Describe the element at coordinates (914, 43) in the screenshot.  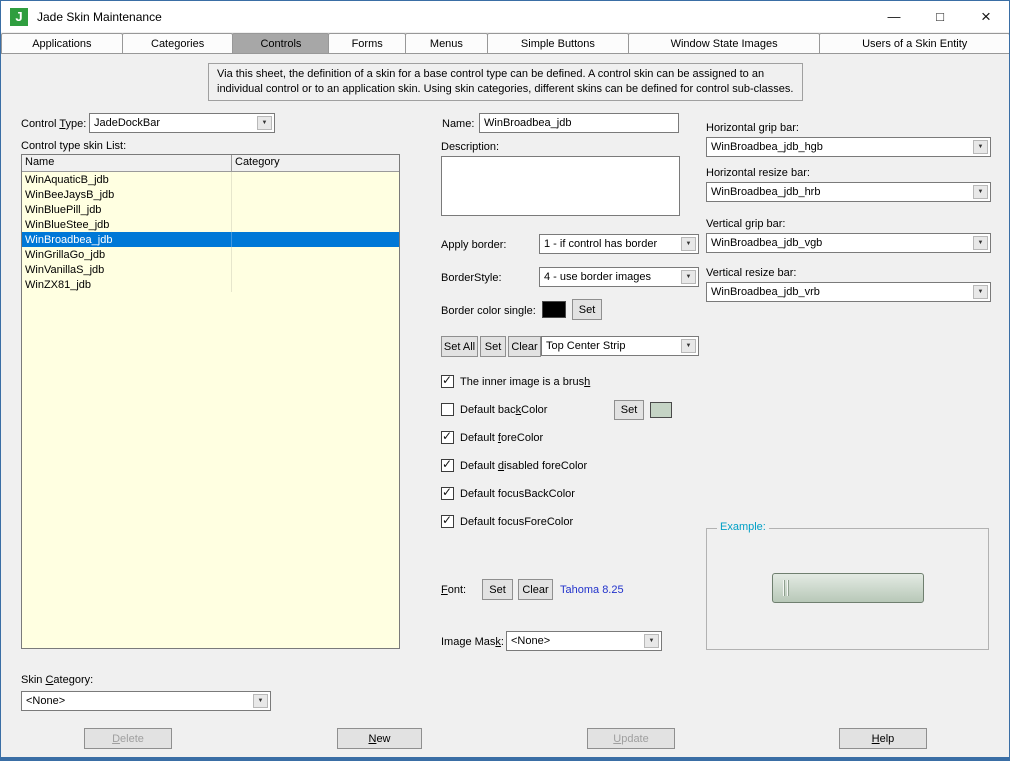
I see `tab-users-of-a-skin-entity: Users of a Skin Entity` at that location.